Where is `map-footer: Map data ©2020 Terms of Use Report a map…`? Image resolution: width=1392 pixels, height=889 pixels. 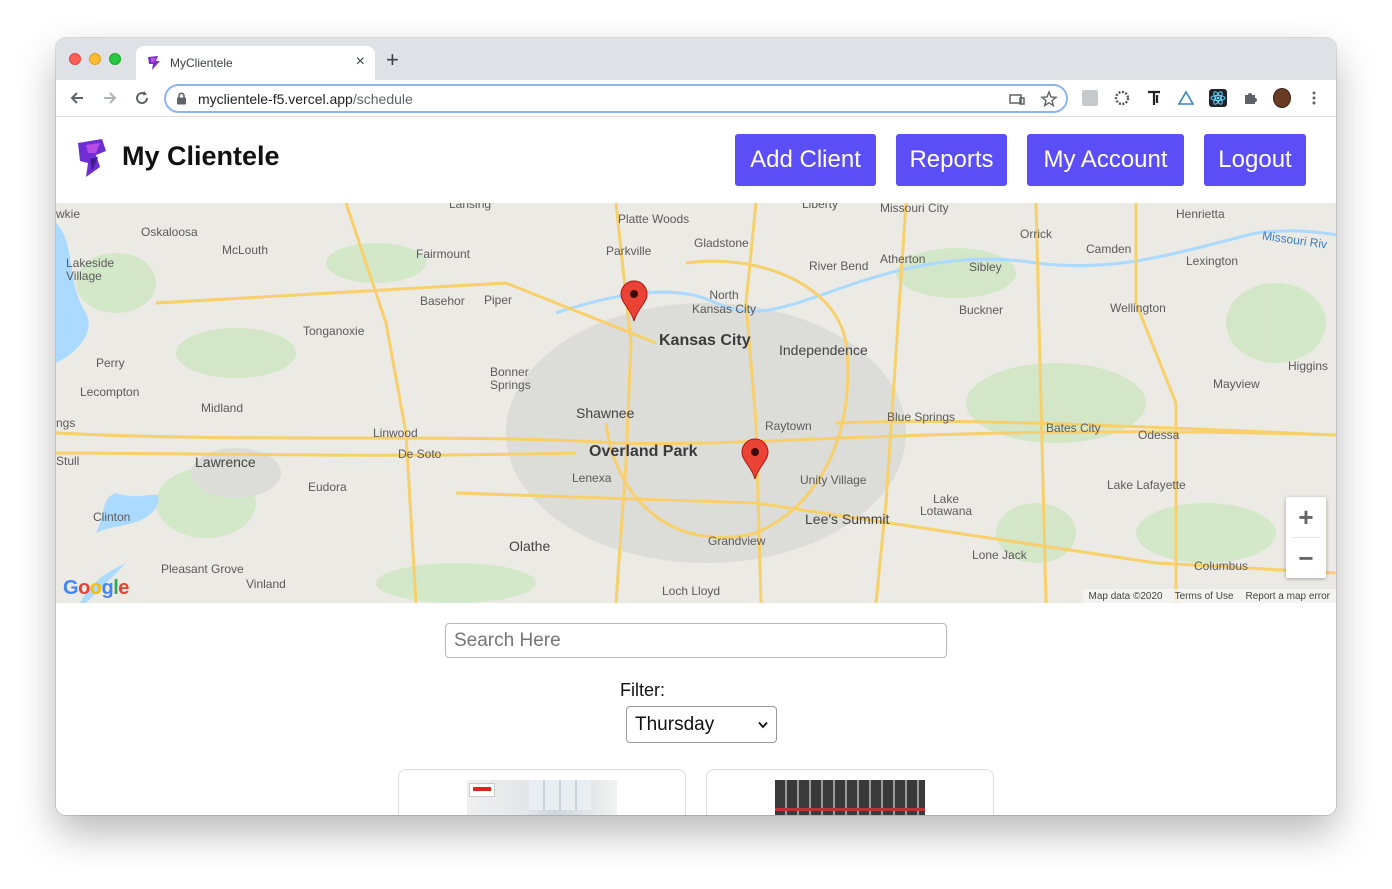
map-footer: Map data ©2020 Terms of Use Report a map… is located at coordinates (1209, 596).